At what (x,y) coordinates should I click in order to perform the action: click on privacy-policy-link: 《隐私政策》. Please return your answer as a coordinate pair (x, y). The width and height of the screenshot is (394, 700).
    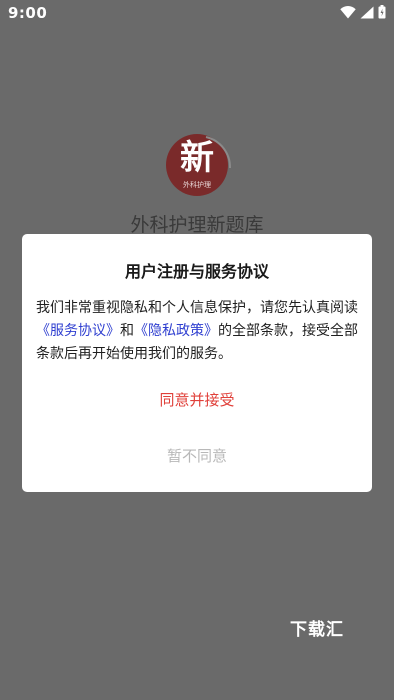
    Looking at the image, I should click on (176, 331).